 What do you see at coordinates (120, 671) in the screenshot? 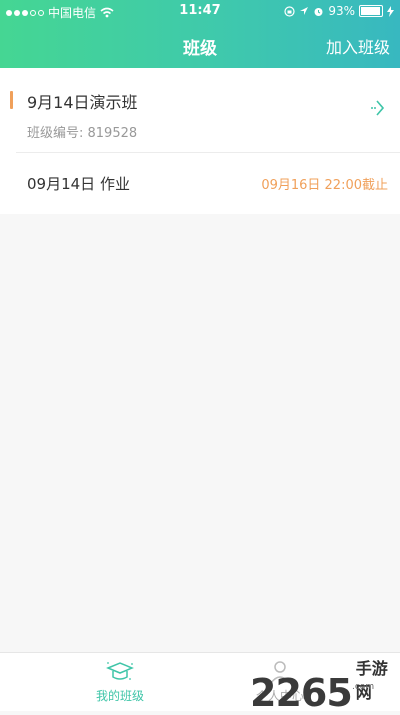
I see `graduation-cap-icon` at bounding box center [120, 671].